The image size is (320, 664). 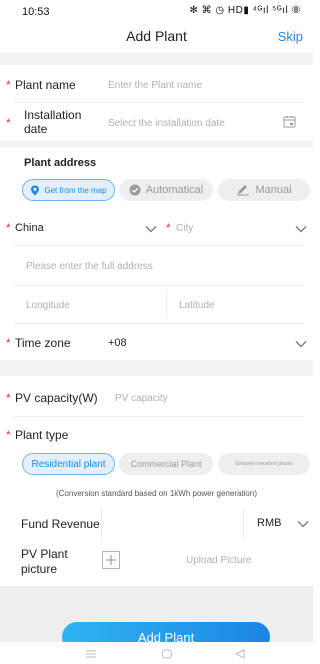 What do you see at coordinates (35, 190) in the screenshot?
I see `location-pin-icon` at bounding box center [35, 190].